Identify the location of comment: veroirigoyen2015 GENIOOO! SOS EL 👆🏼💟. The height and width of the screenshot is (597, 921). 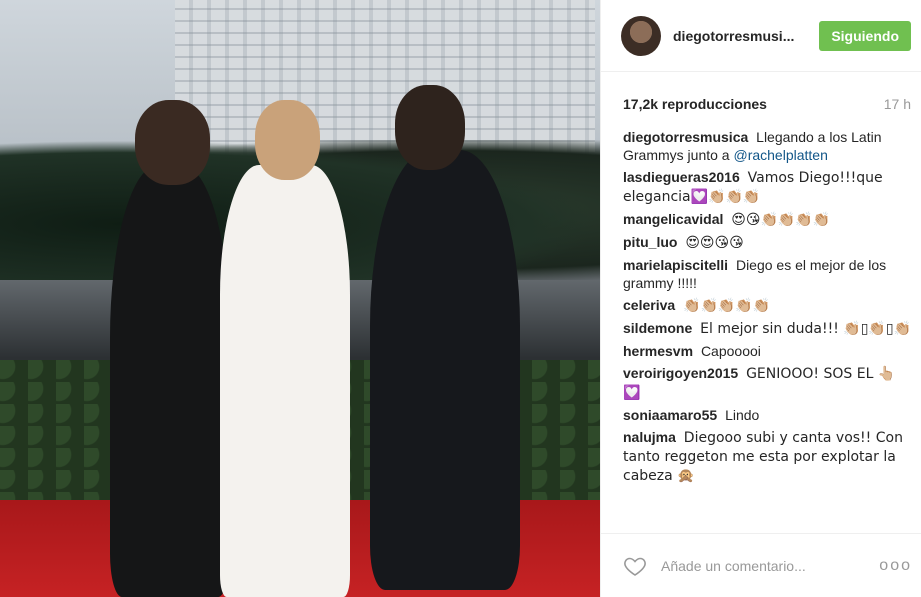
(767, 383).